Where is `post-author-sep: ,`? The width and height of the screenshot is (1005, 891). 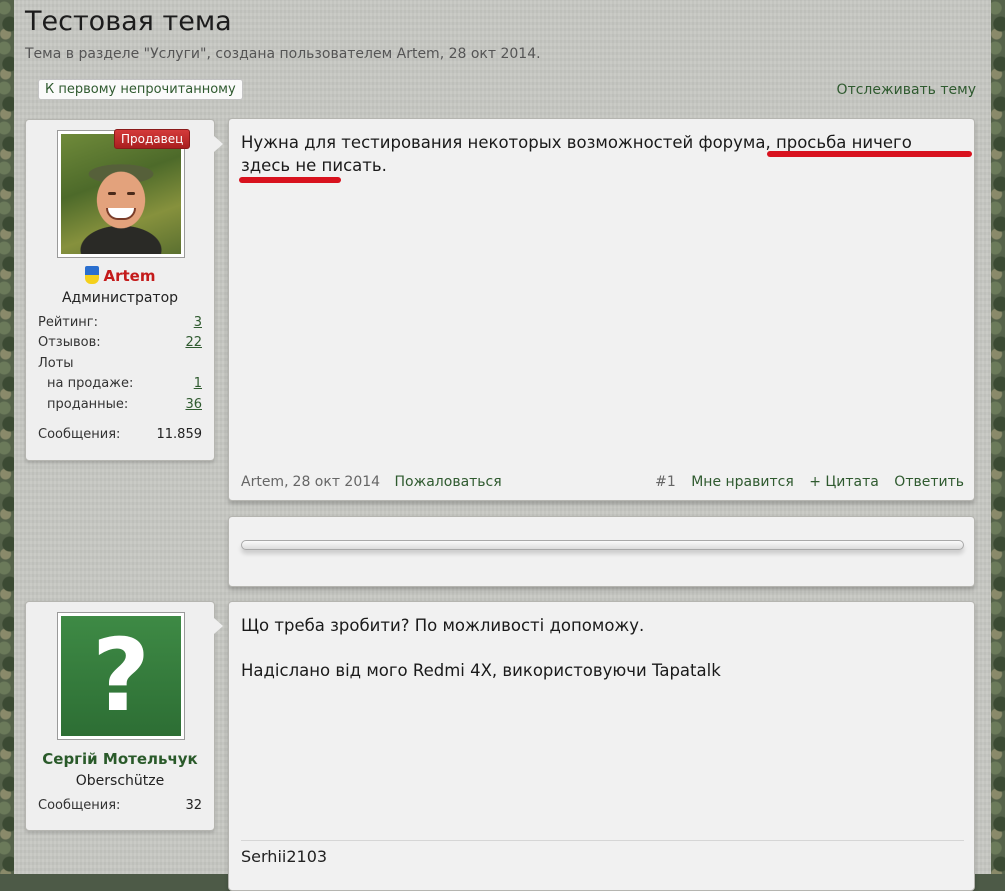
post-author-sep: , is located at coordinates (286, 482).